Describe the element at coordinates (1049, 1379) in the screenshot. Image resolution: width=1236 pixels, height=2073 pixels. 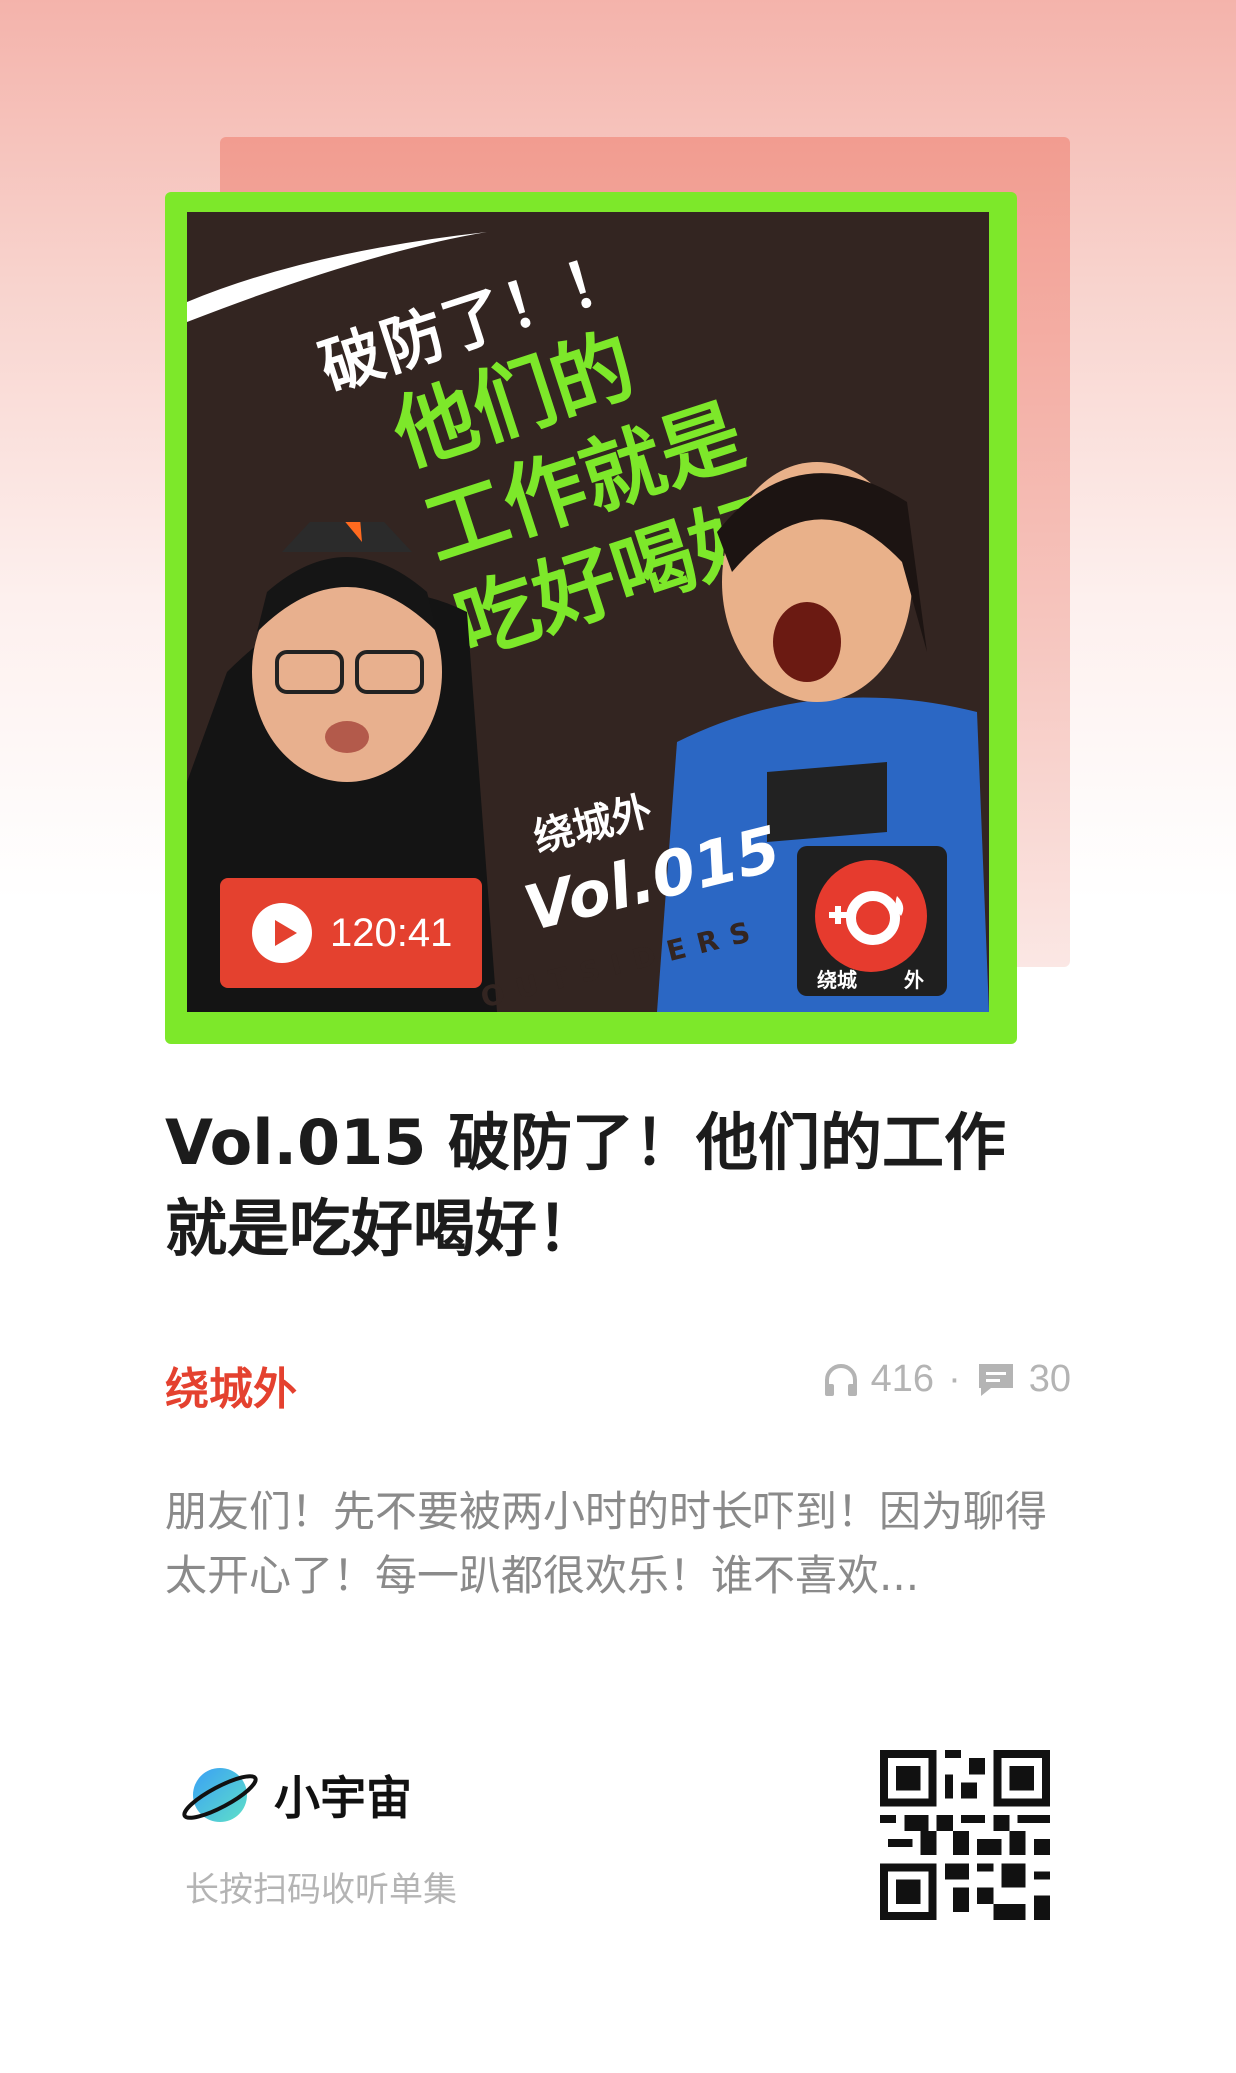
I see `comment-count: 30` at that location.